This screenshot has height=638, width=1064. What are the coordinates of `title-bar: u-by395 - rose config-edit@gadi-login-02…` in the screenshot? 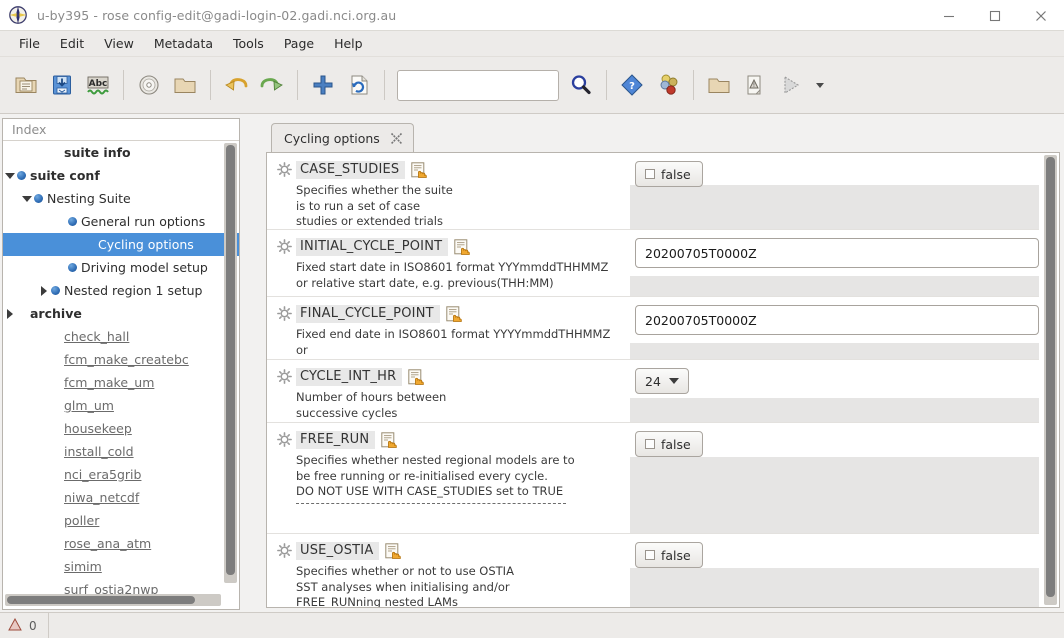 It's located at (532, 15).